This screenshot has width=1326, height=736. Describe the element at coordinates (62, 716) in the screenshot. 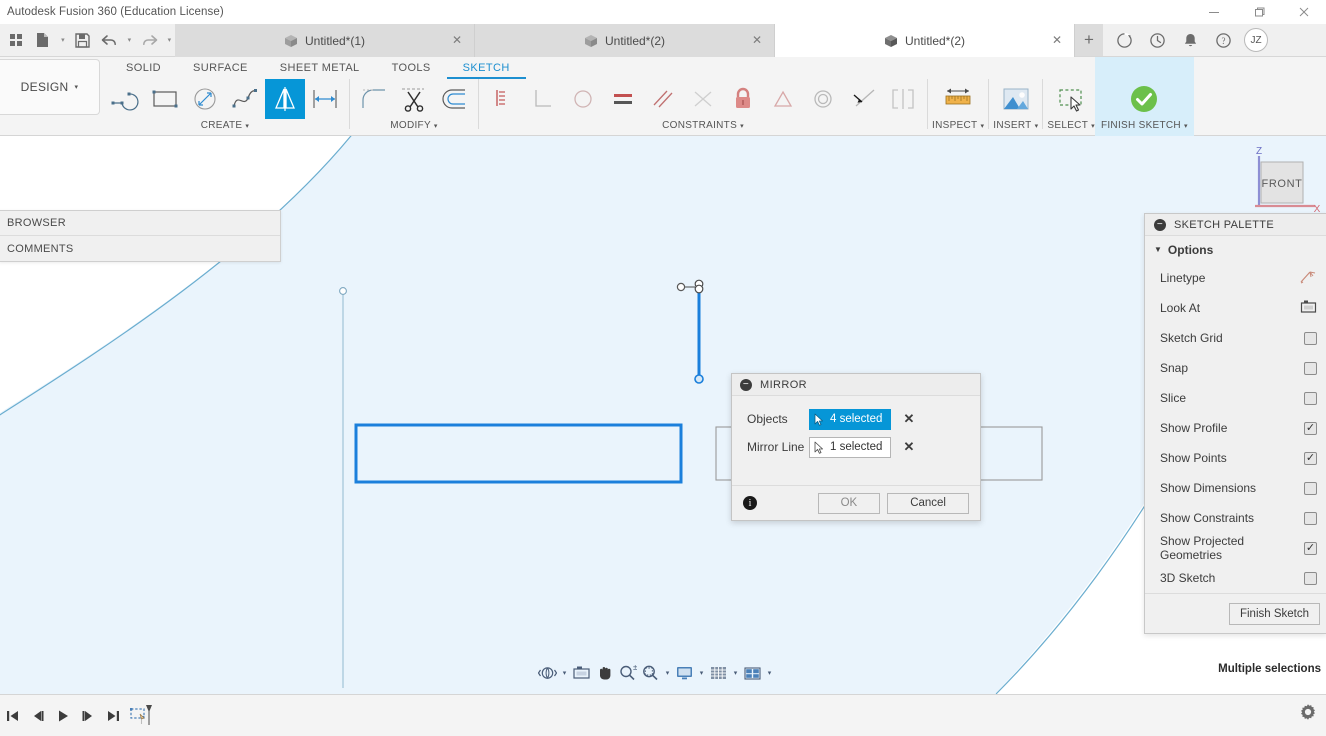

I see `timeline-play-icon` at that location.